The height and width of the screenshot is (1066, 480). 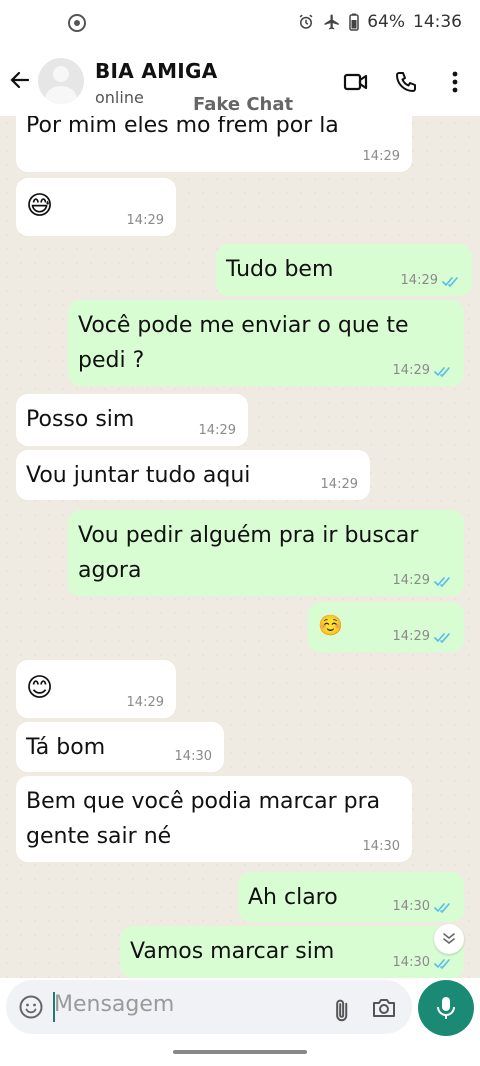 What do you see at coordinates (203, 801) in the screenshot?
I see `message-text: Bem que você podia marcar pra` at bounding box center [203, 801].